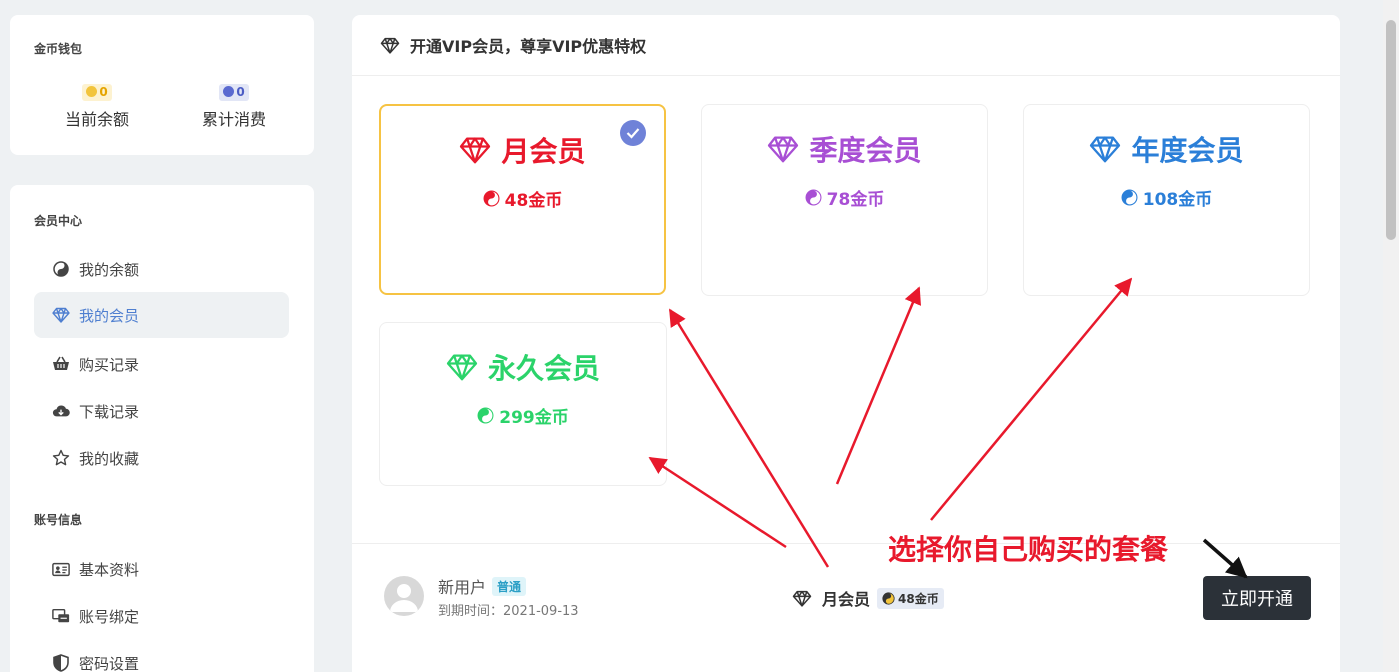 The height and width of the screenshot is (672, 1399). Describe the element at coordinates (58, 49) in the screenshot. I see `wallet-title: 金币钱包` at that location.